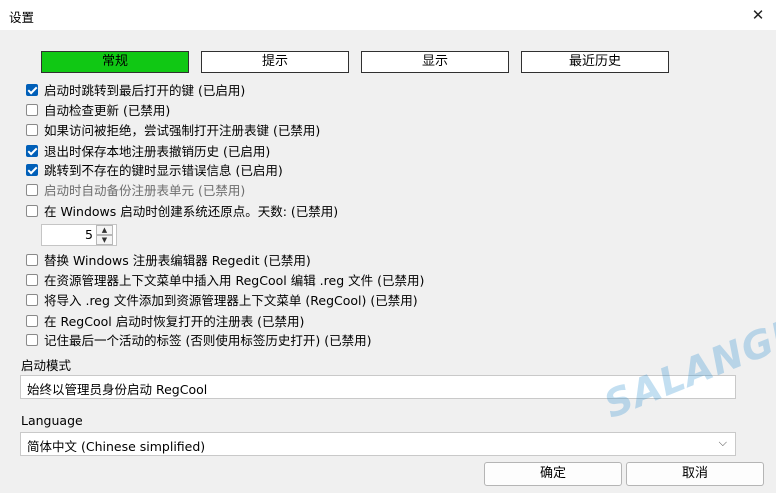 Image resolution: width=776 pixels, height=493 pixels. What do you see at coordinates (104, 240) in the screenshot?
I see `decrement-arrow-icon: ▼` at bounding box center [104, 240].